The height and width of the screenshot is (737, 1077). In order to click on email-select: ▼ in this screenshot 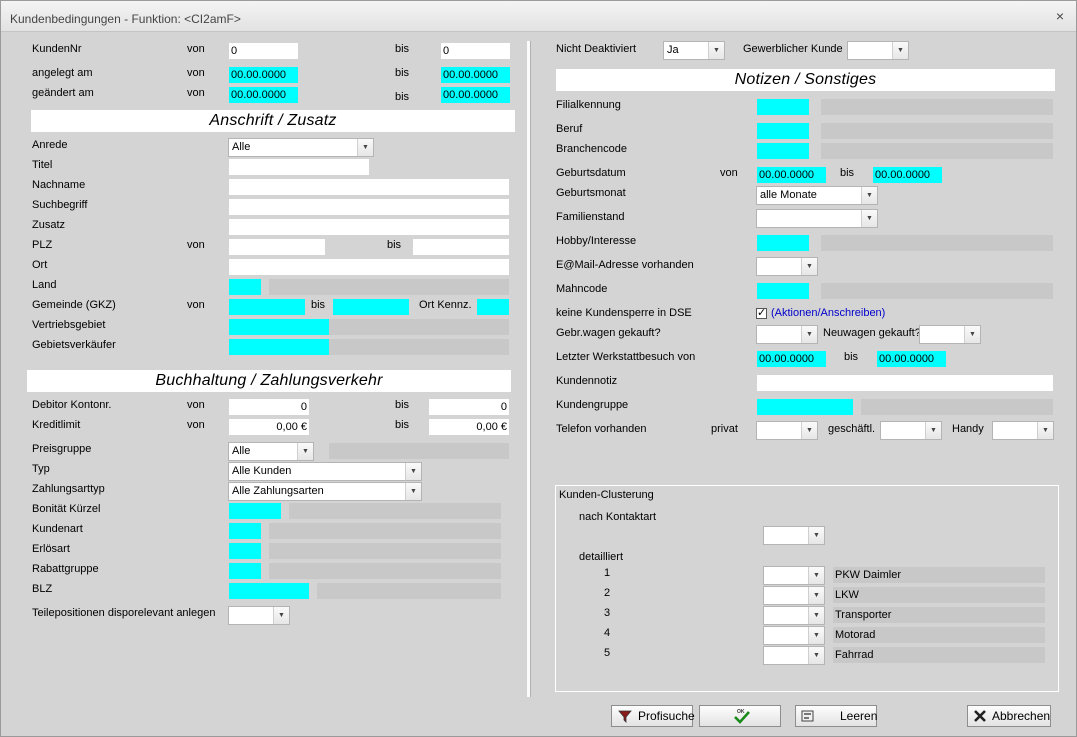, I will do `click(787, 266)`.